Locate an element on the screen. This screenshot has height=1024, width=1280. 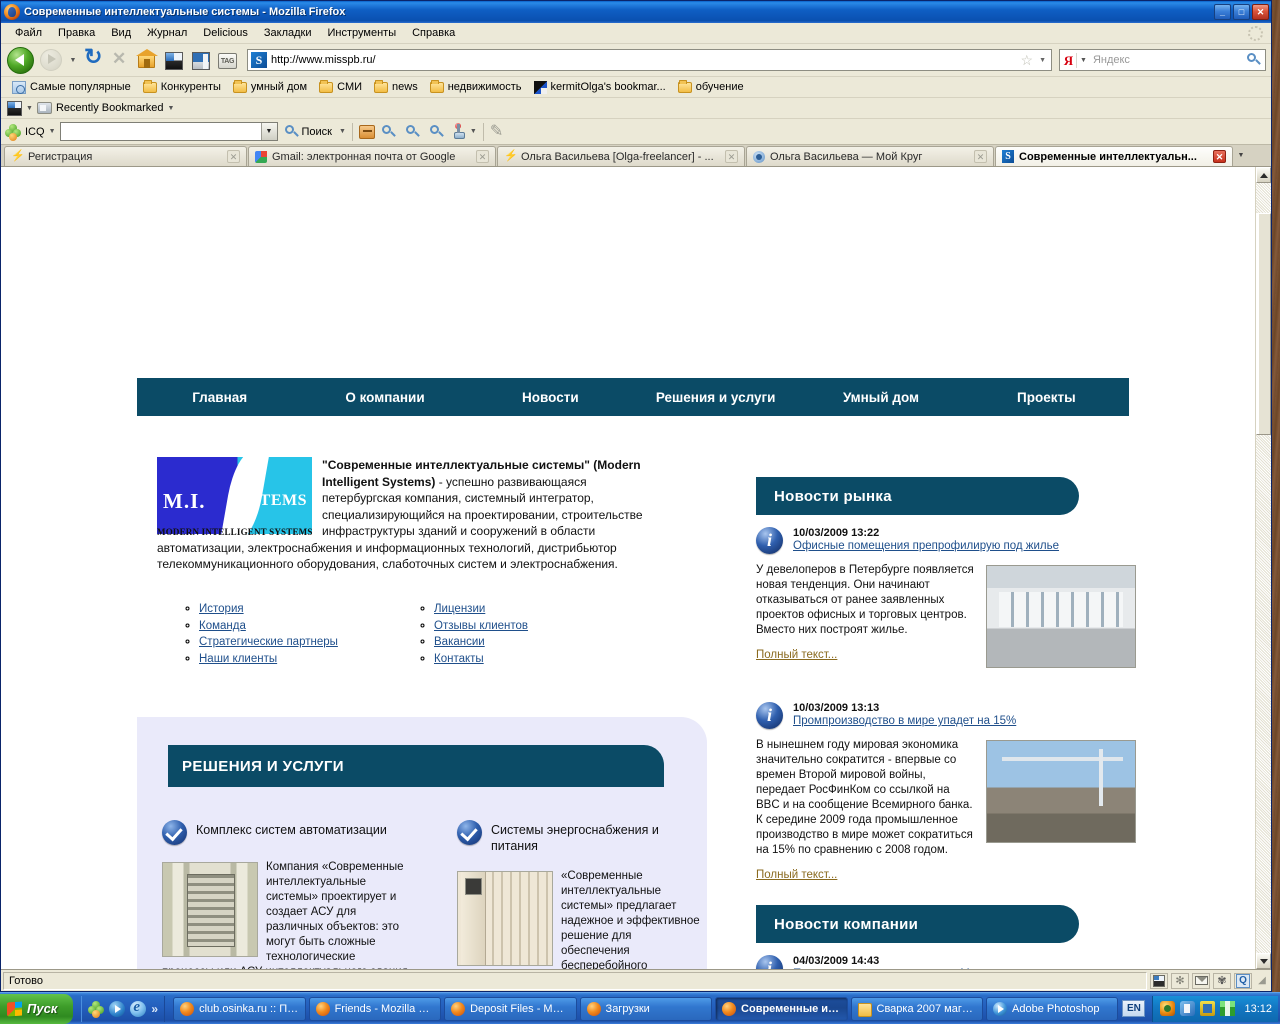
internet-explorer-icon is located at coordinates (138, 1008).